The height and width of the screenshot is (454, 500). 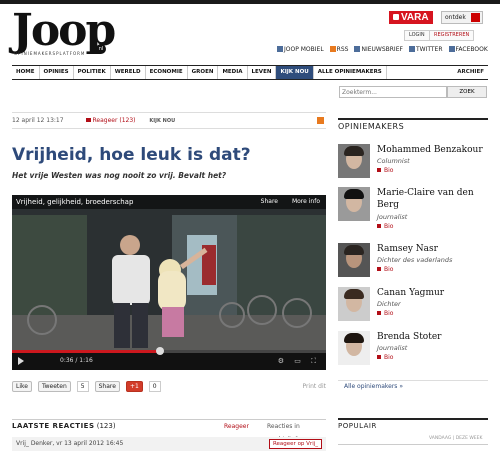 I want to click on opiniemaker-name: Mohammed Benzakour, so click(x=433, y=150).